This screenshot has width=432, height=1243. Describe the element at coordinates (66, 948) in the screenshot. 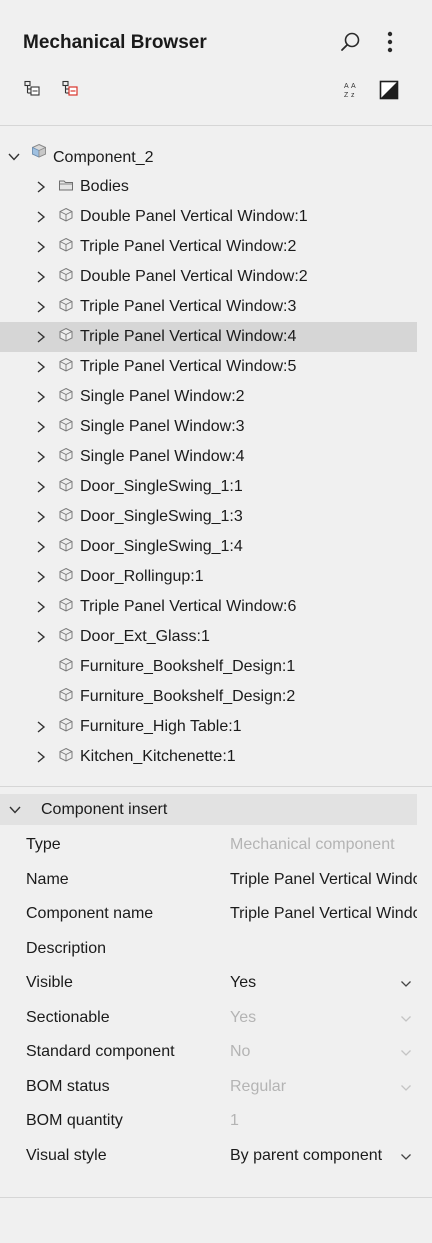

I see `property-name: Description` at that location.